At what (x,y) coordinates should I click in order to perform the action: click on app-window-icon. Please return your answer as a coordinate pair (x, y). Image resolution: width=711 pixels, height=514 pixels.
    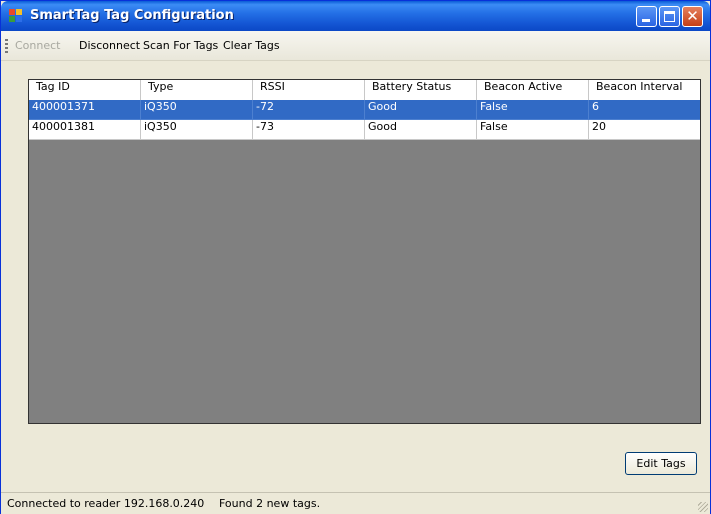
    Looking at the image, I should click on (16, 16).